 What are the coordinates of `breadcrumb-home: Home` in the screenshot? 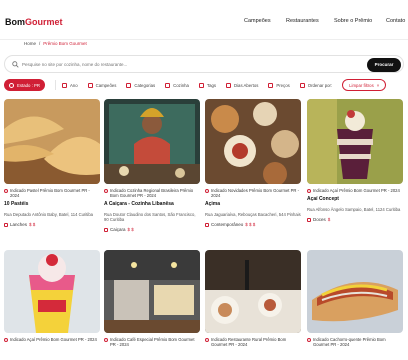 It's located at (30, 43).